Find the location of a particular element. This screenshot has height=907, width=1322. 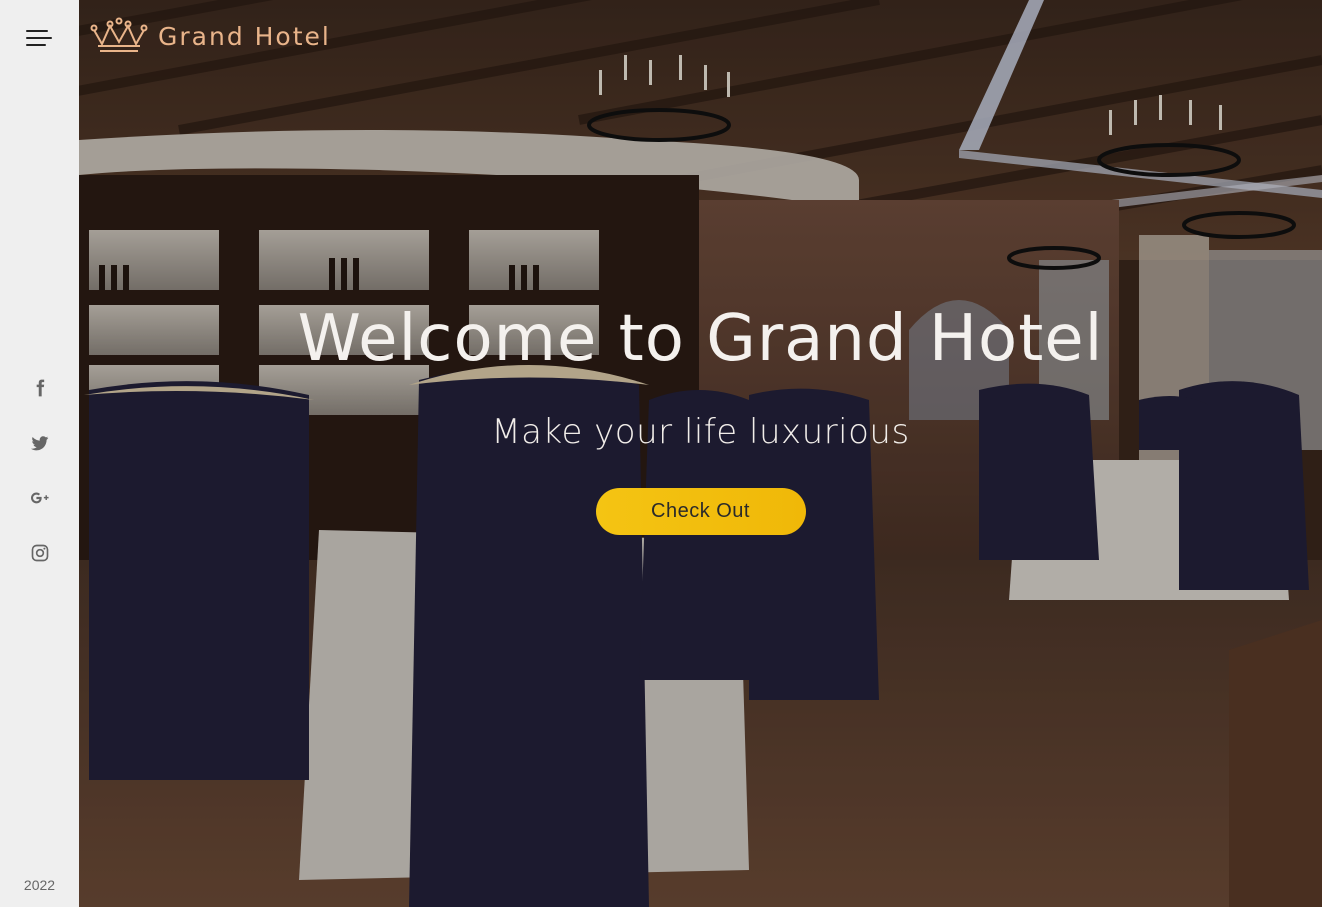

crown-icon is located at coordinates (119, 34).